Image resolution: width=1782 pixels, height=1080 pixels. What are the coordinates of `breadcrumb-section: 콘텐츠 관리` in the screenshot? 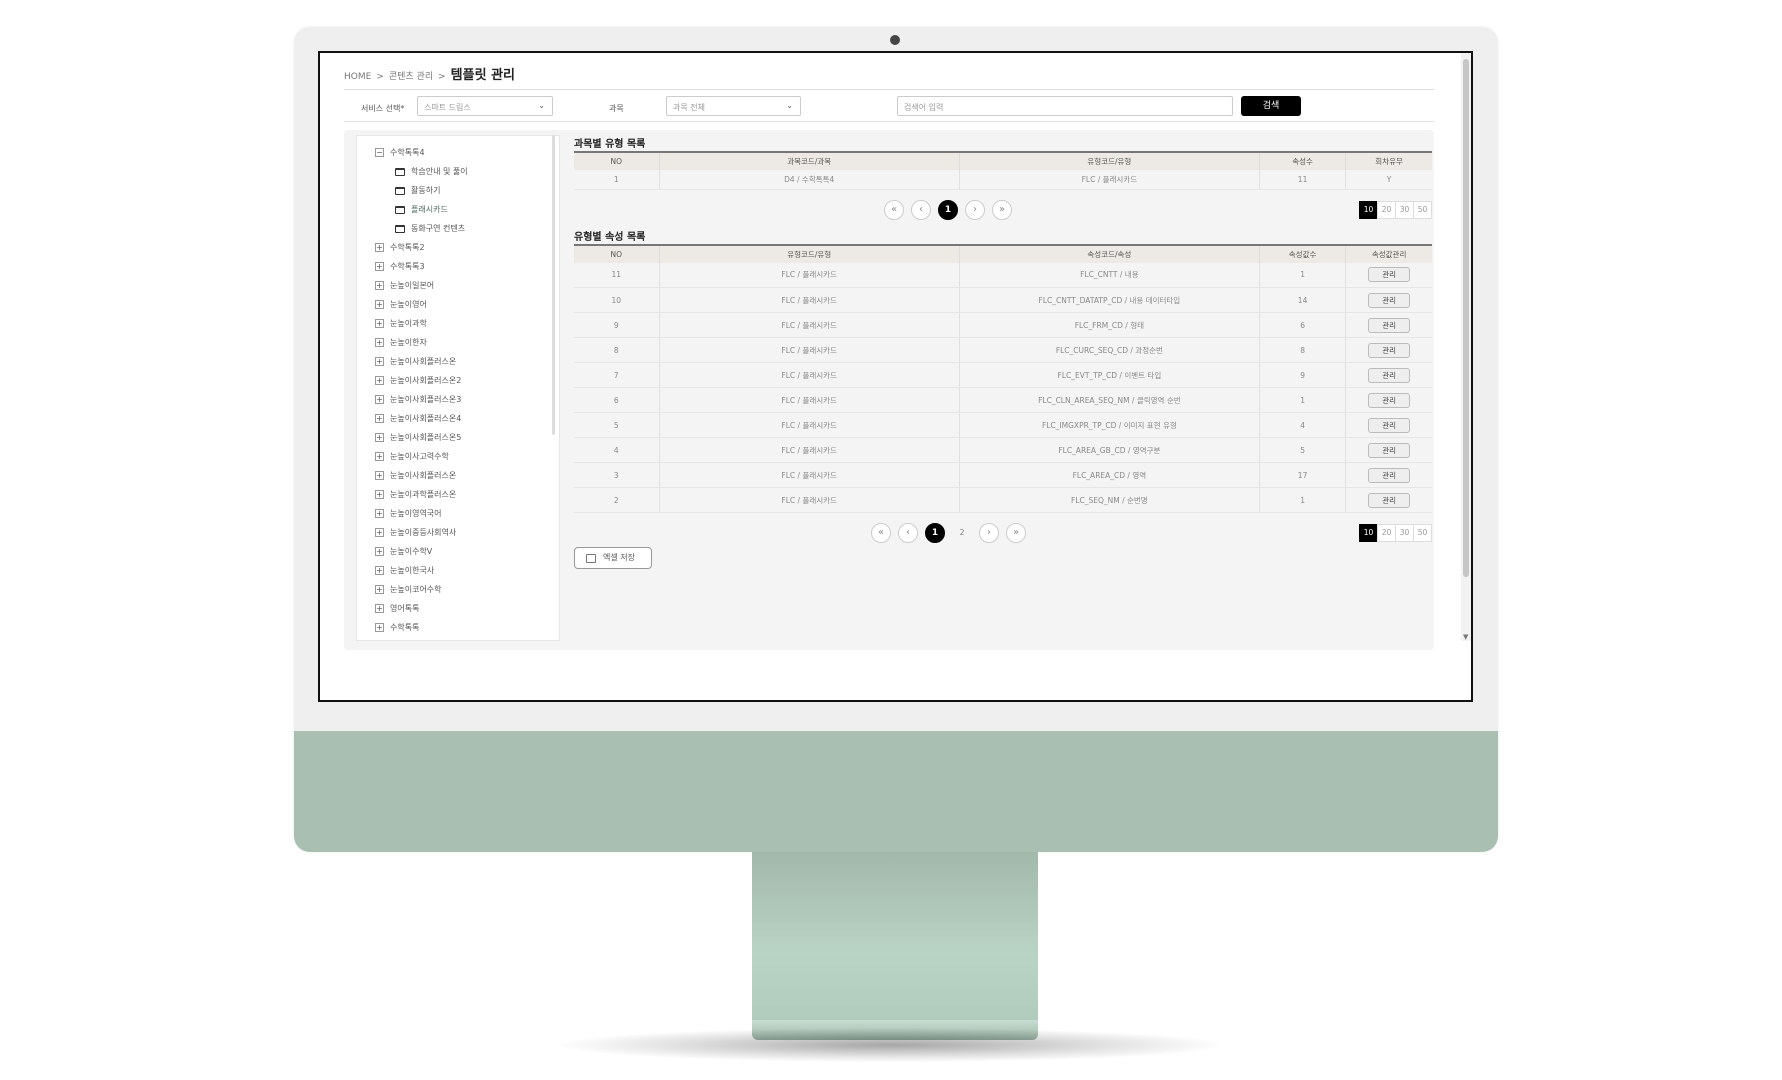 It's located at (411, 75).